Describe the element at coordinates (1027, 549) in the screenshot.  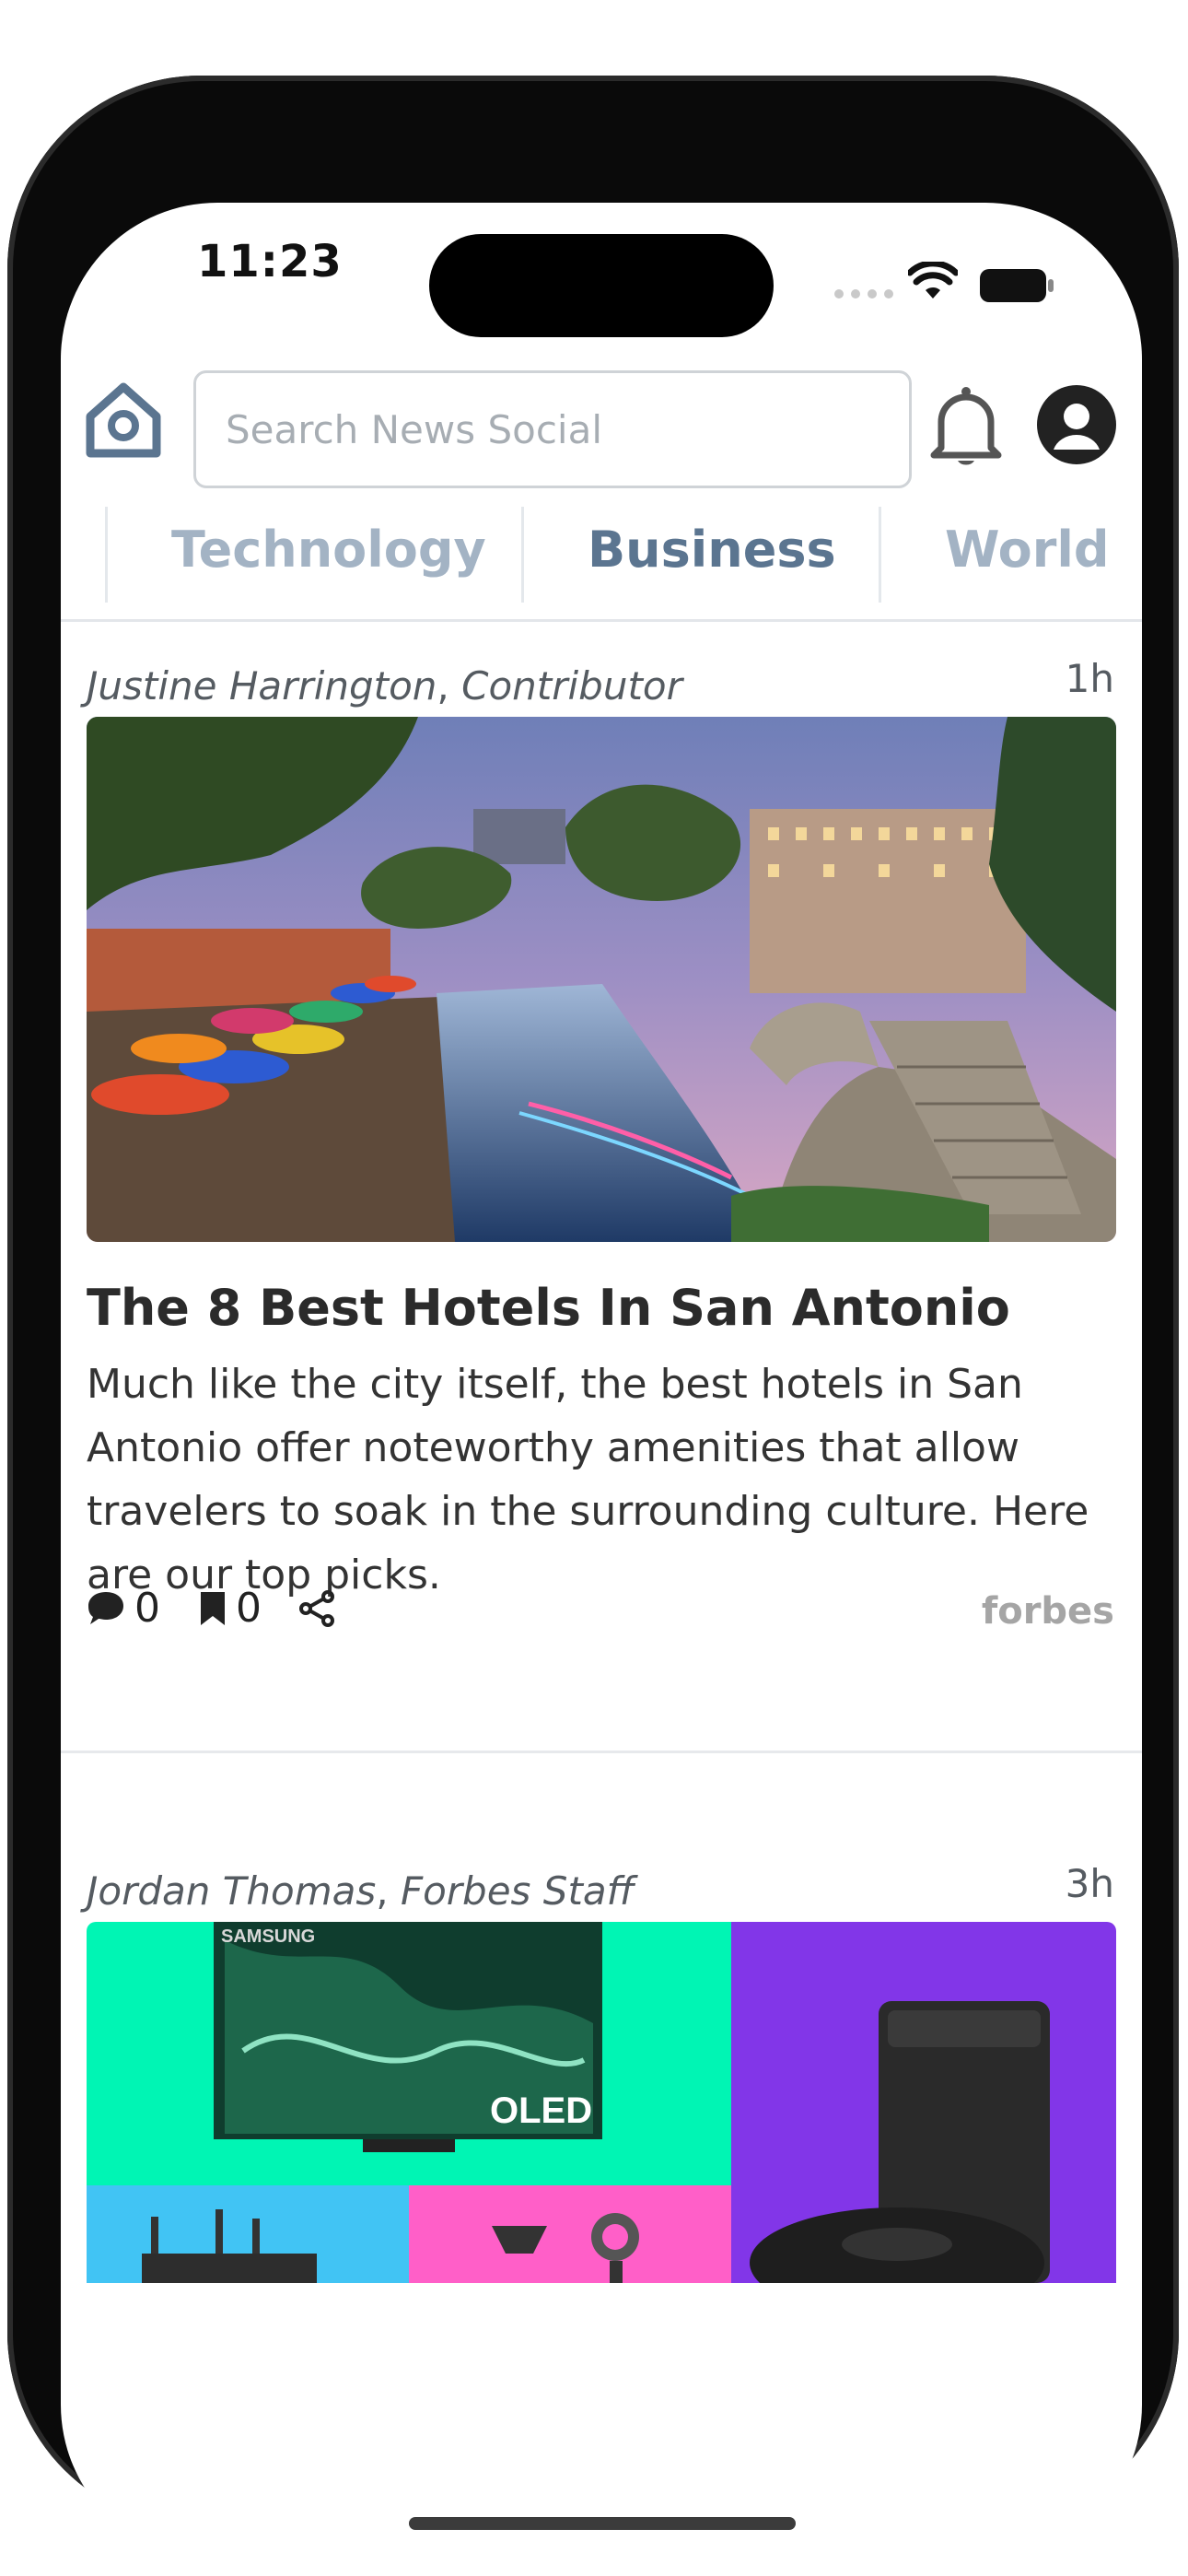
I see `tab-world: World` at that location.